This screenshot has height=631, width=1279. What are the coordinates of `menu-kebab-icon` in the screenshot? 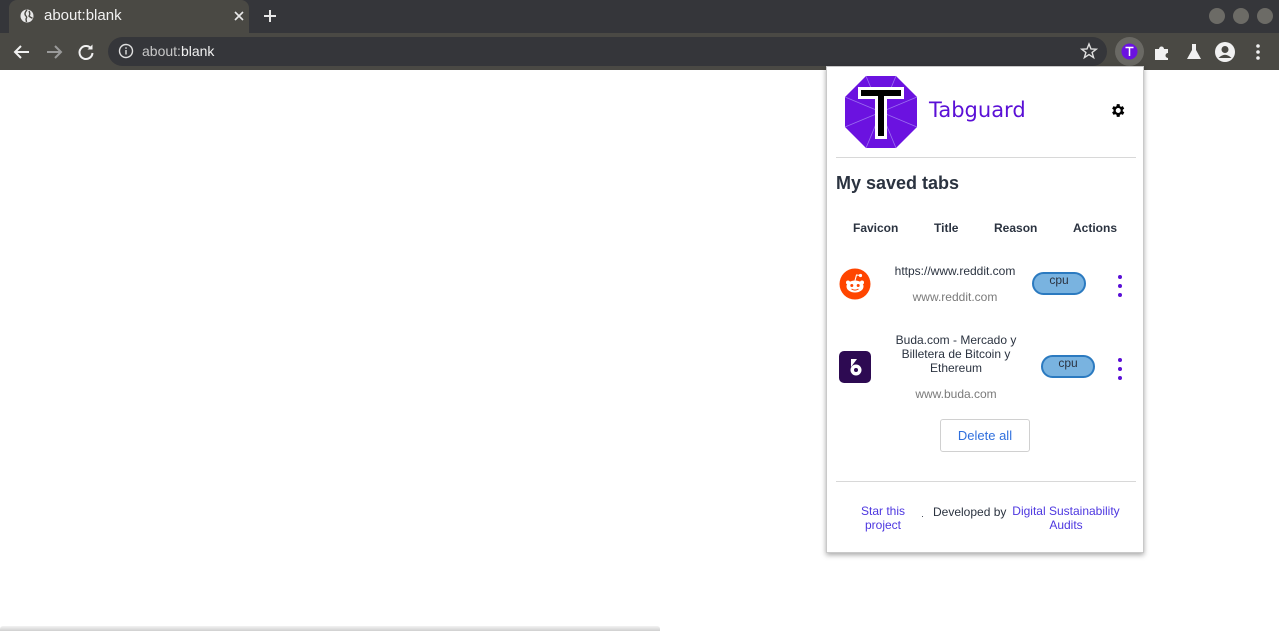 It's located at (1258, 52).